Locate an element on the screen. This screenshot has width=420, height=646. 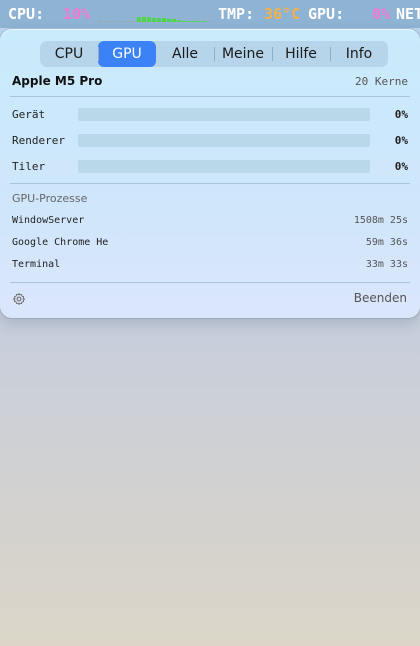
process-section-title: GPU-Prozesse is located at coordinates (50, 198).